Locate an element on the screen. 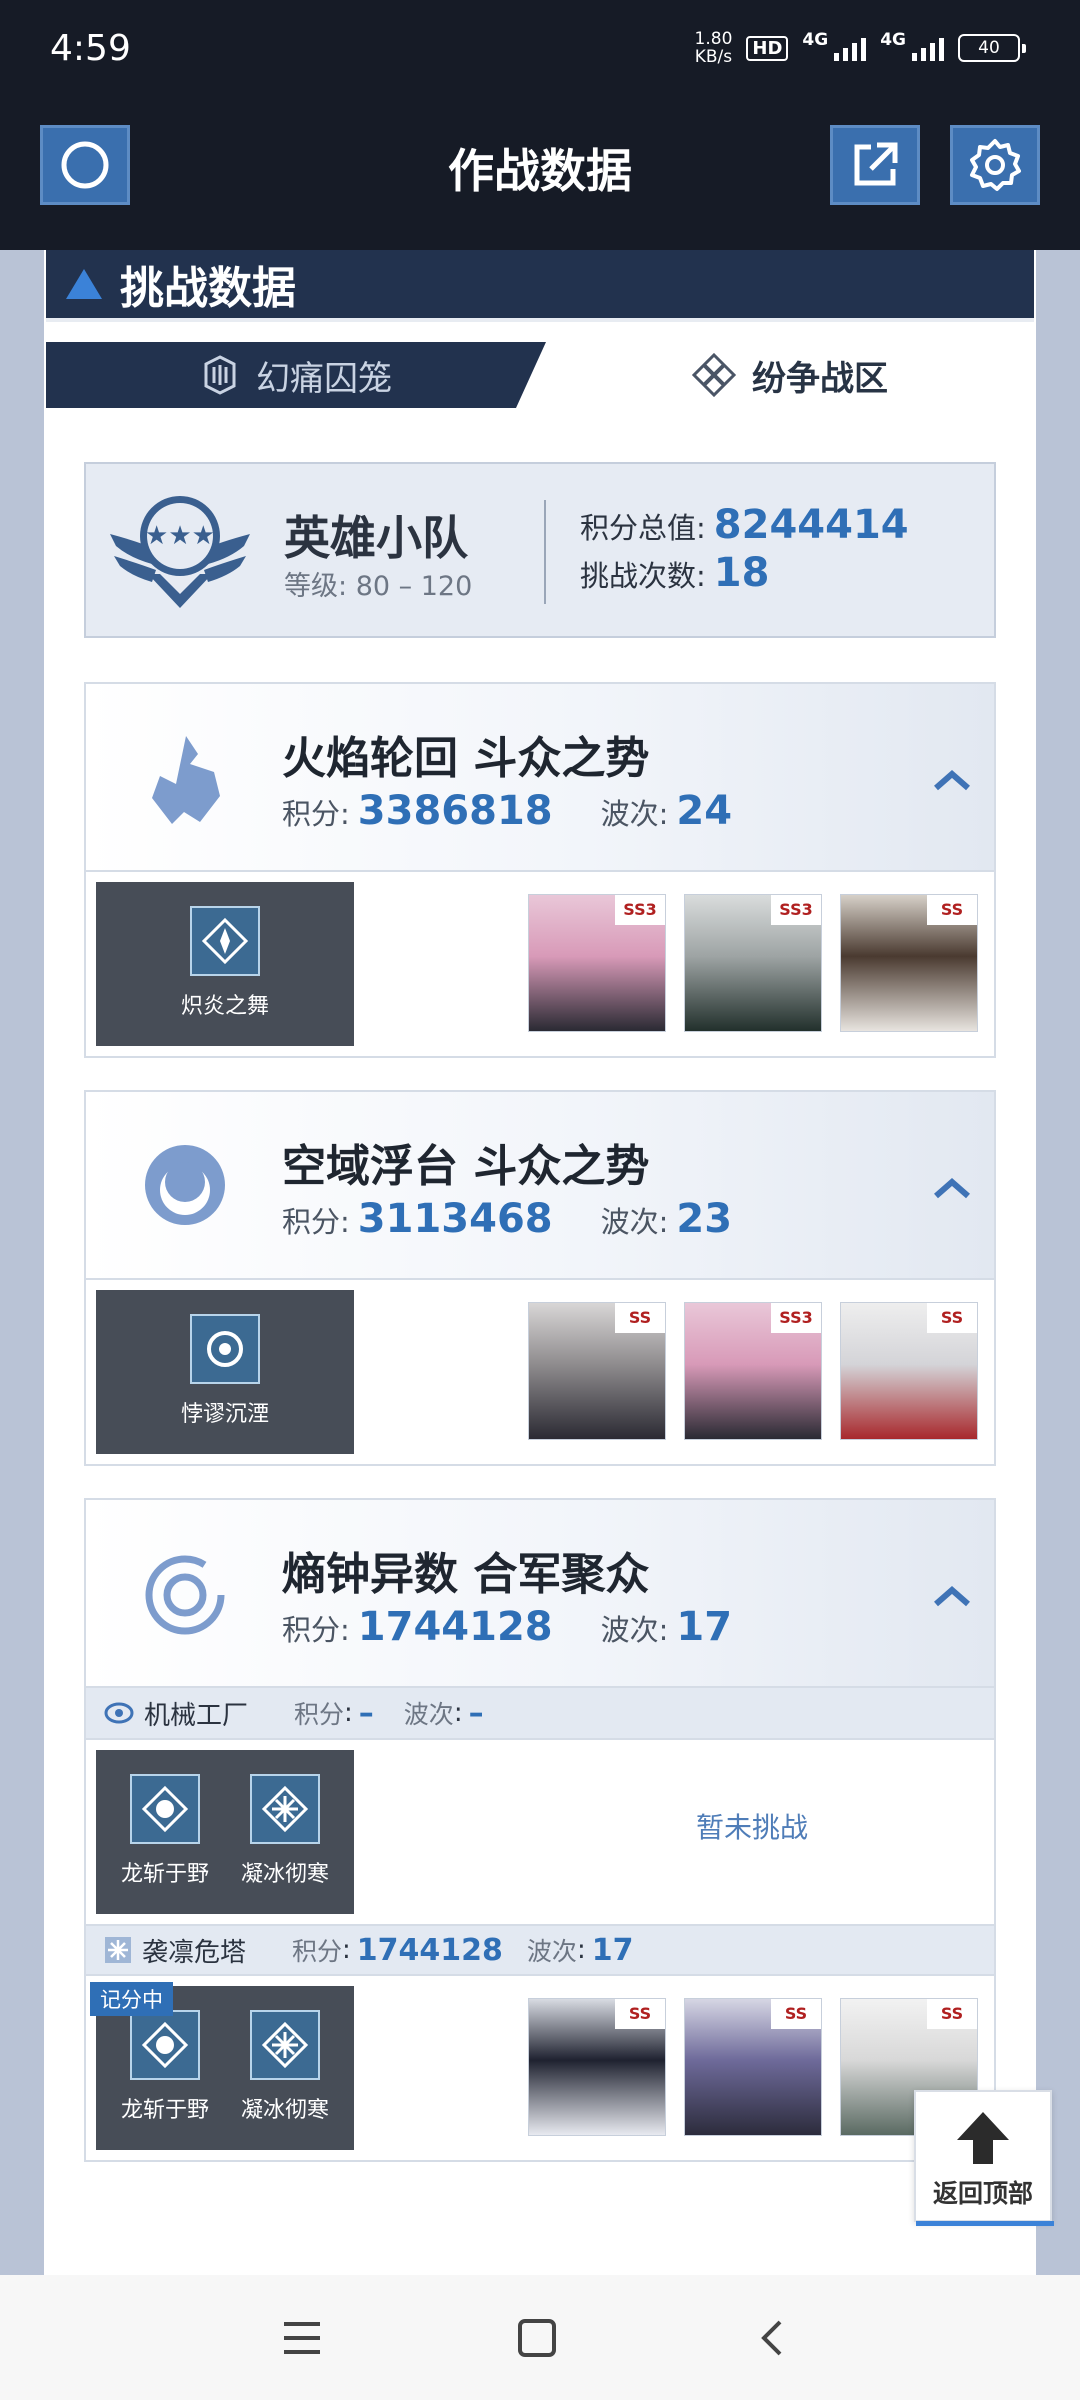 The height and width of the screenshot is (2400, 1080). scoring-badge: 记分中 is located at coordinates (131, 1999).